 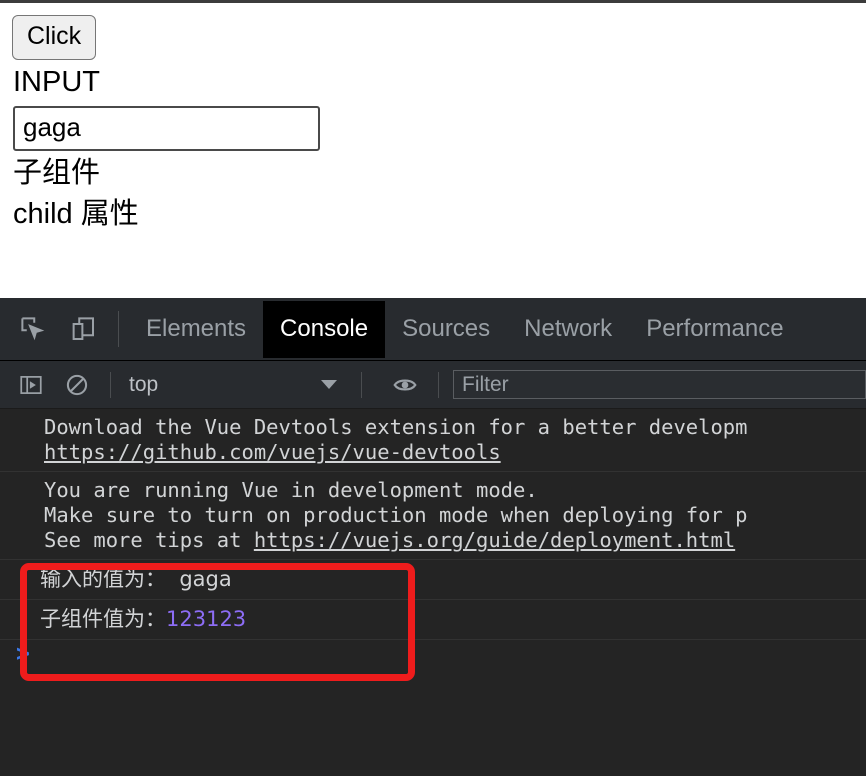 I want to click on child-property-text: child 属性, so click(x=76, y=214).